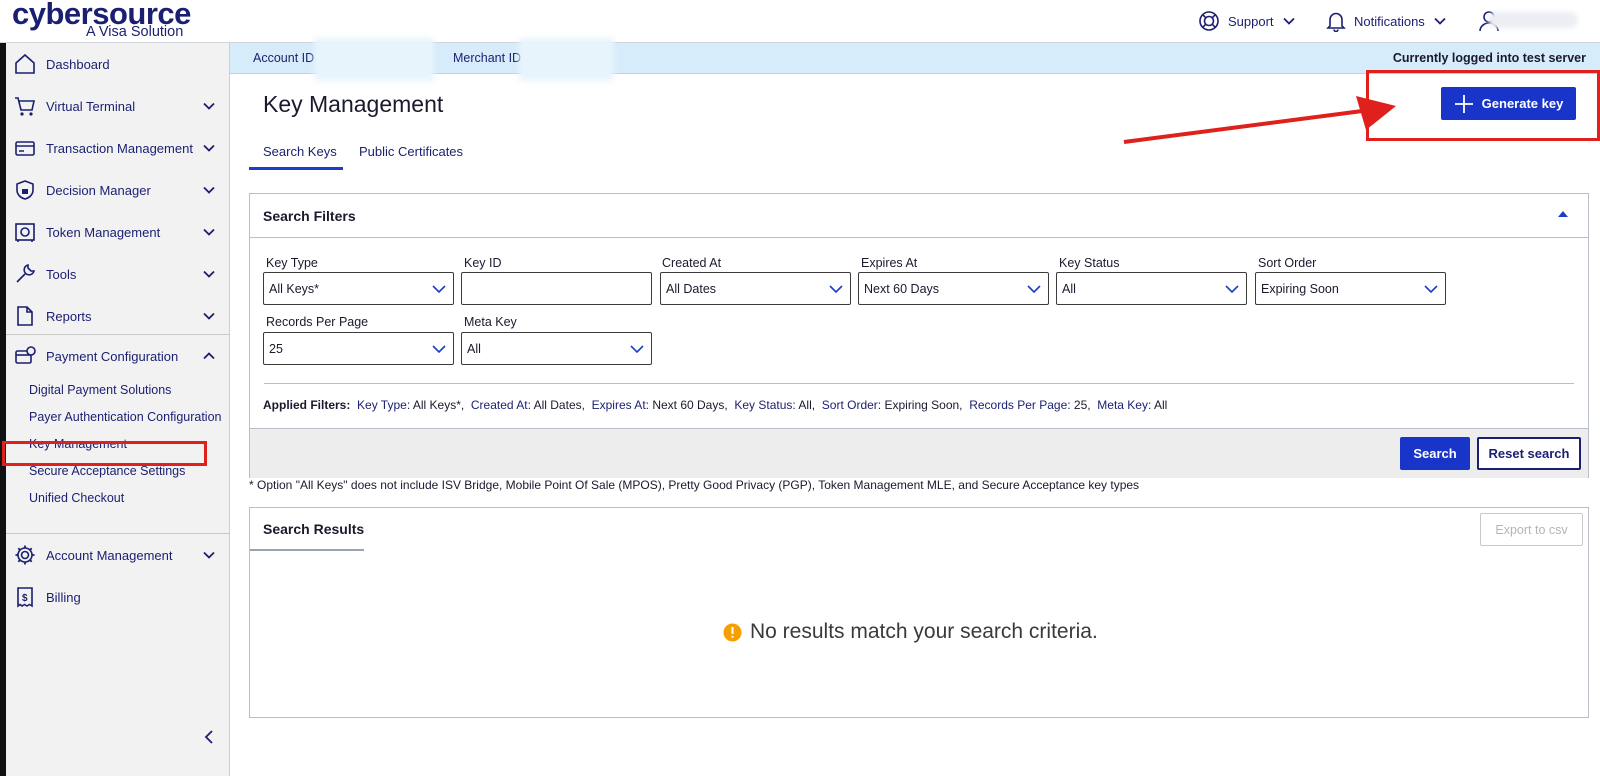 The width and height of the screenshot is (1600, 776). I want to click on empty-results-text: No results match your search criteria., so click(924, 631).